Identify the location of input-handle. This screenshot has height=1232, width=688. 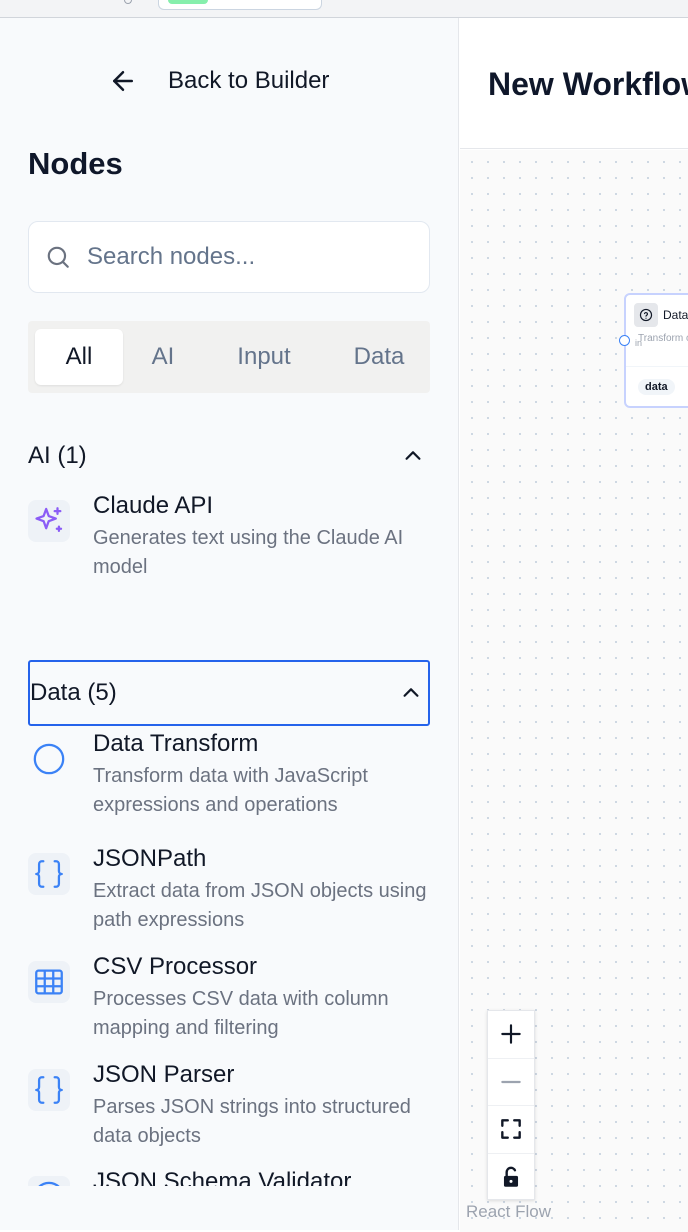
(624, 340).